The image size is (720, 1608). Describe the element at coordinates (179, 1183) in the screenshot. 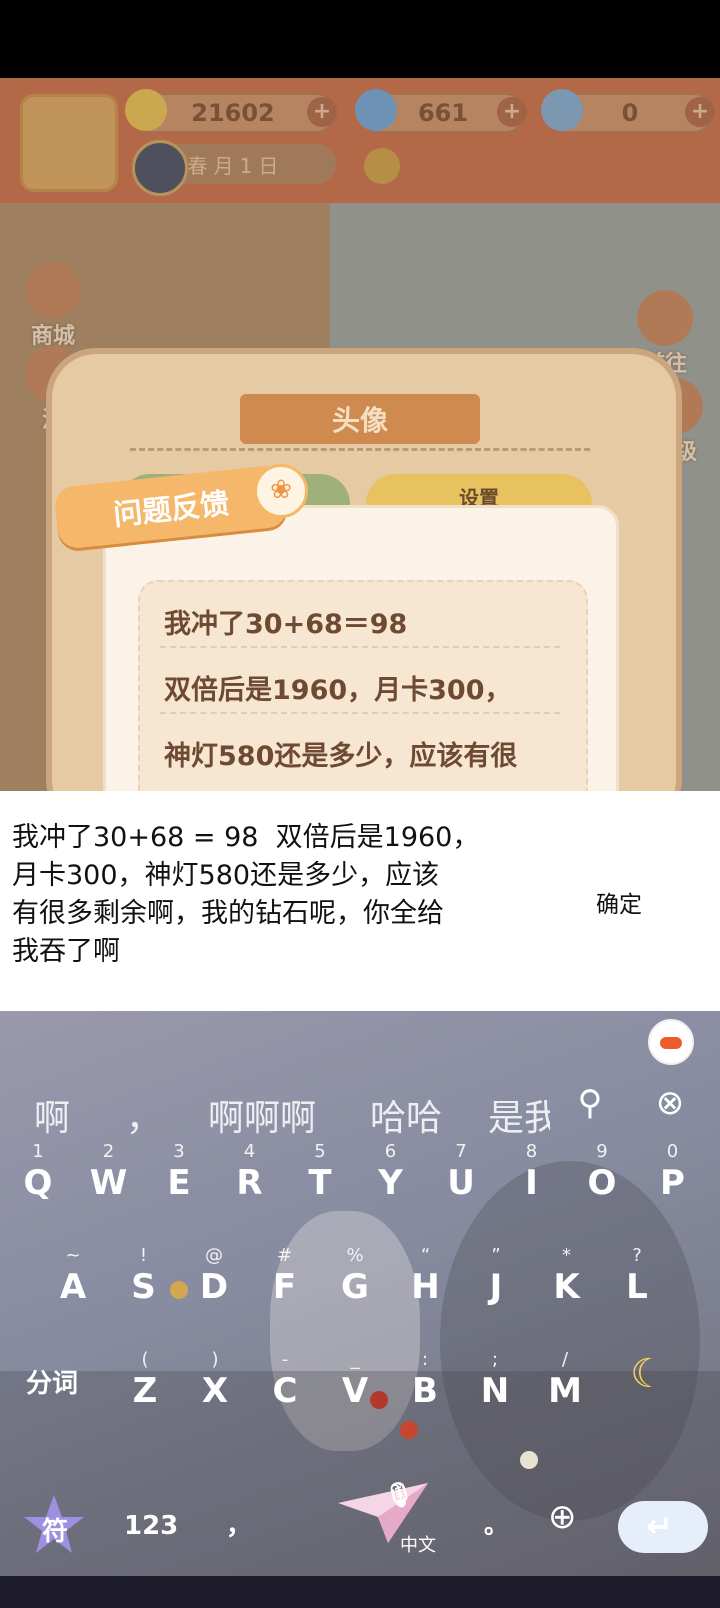

I see `key-label: E` at that location.